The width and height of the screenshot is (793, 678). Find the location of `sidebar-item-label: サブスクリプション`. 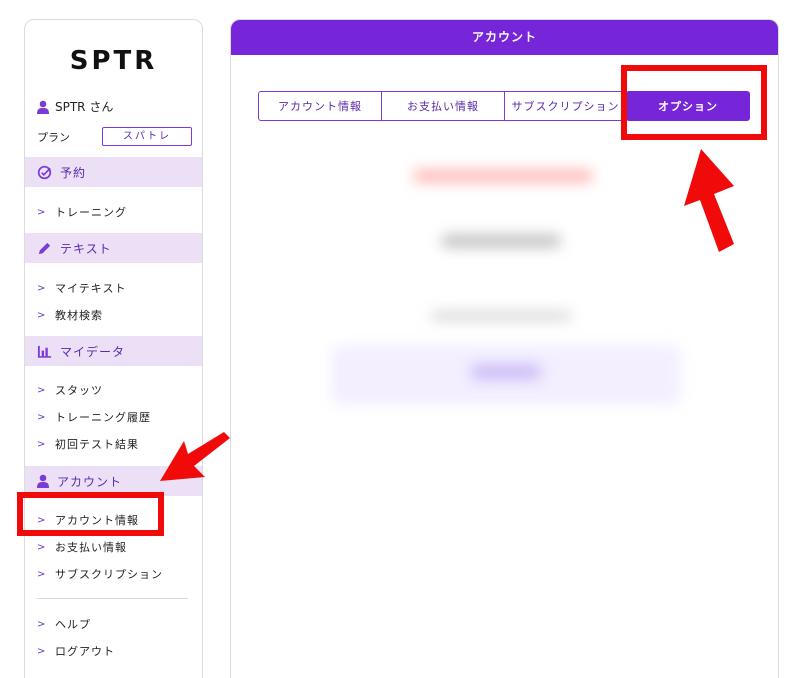

sidebar-item-label: サブスクリプション is located at coordinates (109, 574).